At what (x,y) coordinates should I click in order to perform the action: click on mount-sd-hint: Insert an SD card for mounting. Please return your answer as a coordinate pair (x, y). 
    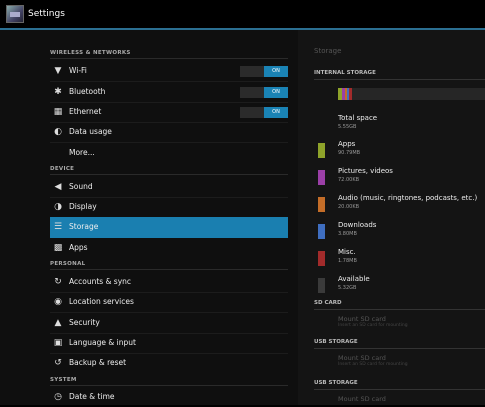
    Looking at the image, I should click on (373, 325).